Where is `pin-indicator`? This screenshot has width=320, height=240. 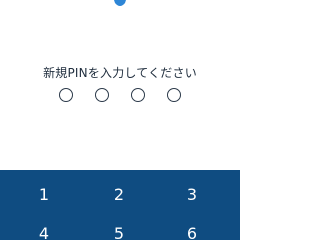
pin-indicator is located at coordinates (120, 95).